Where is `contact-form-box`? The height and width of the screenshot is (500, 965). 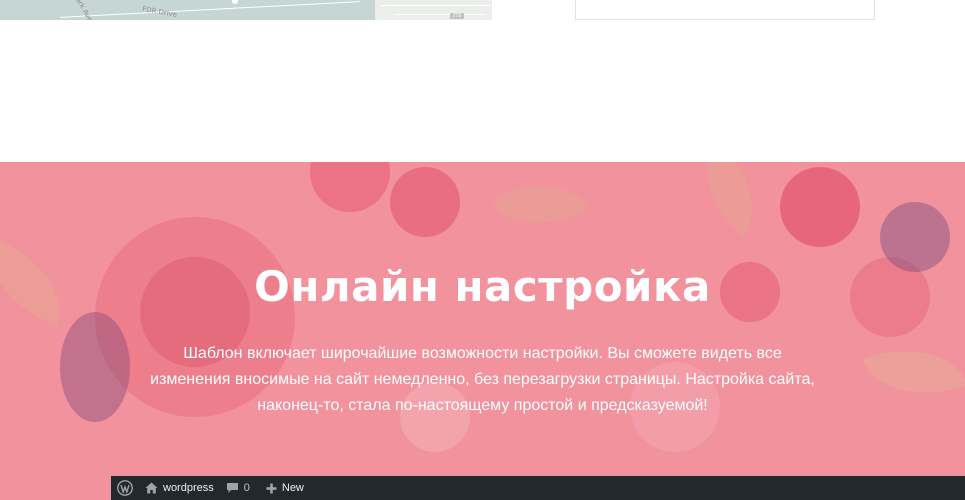
contact-form-box is located at coordinates (725, 10).